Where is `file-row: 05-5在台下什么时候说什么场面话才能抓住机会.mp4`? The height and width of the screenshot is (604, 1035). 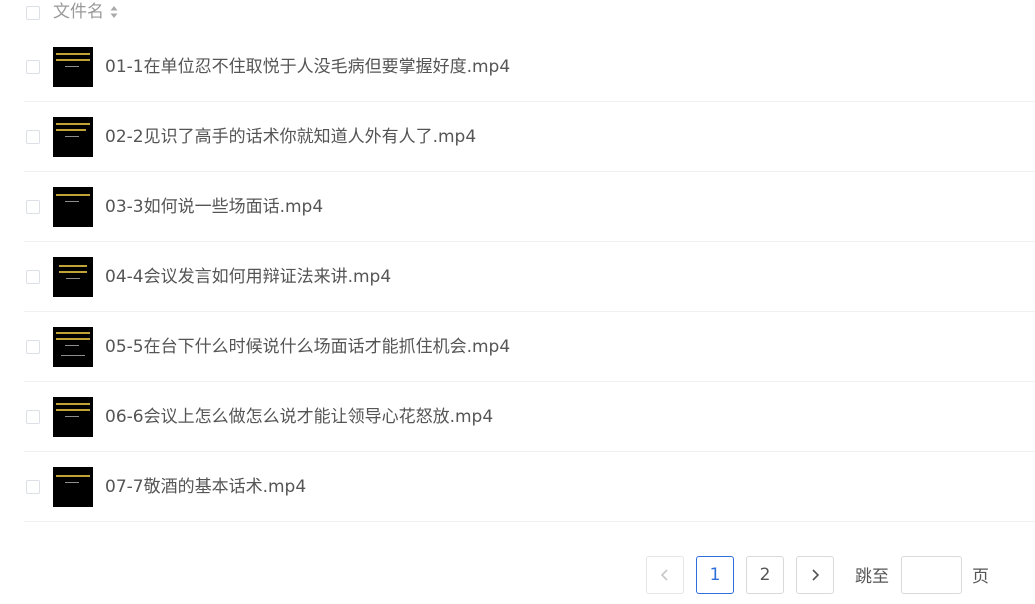 file-row: 05-5在台下什么时候说什么场面话才能抓住机会.mp4 is located at coordinates (529, 347).